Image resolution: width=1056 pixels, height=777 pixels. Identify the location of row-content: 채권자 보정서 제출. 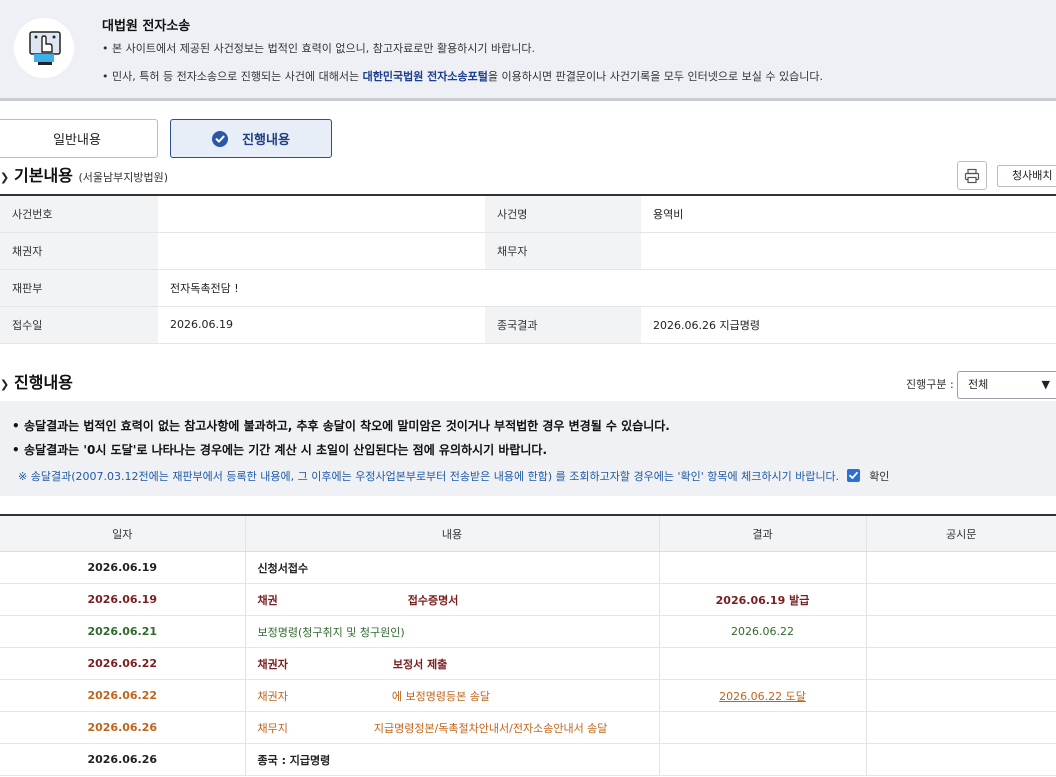
(451, 663).